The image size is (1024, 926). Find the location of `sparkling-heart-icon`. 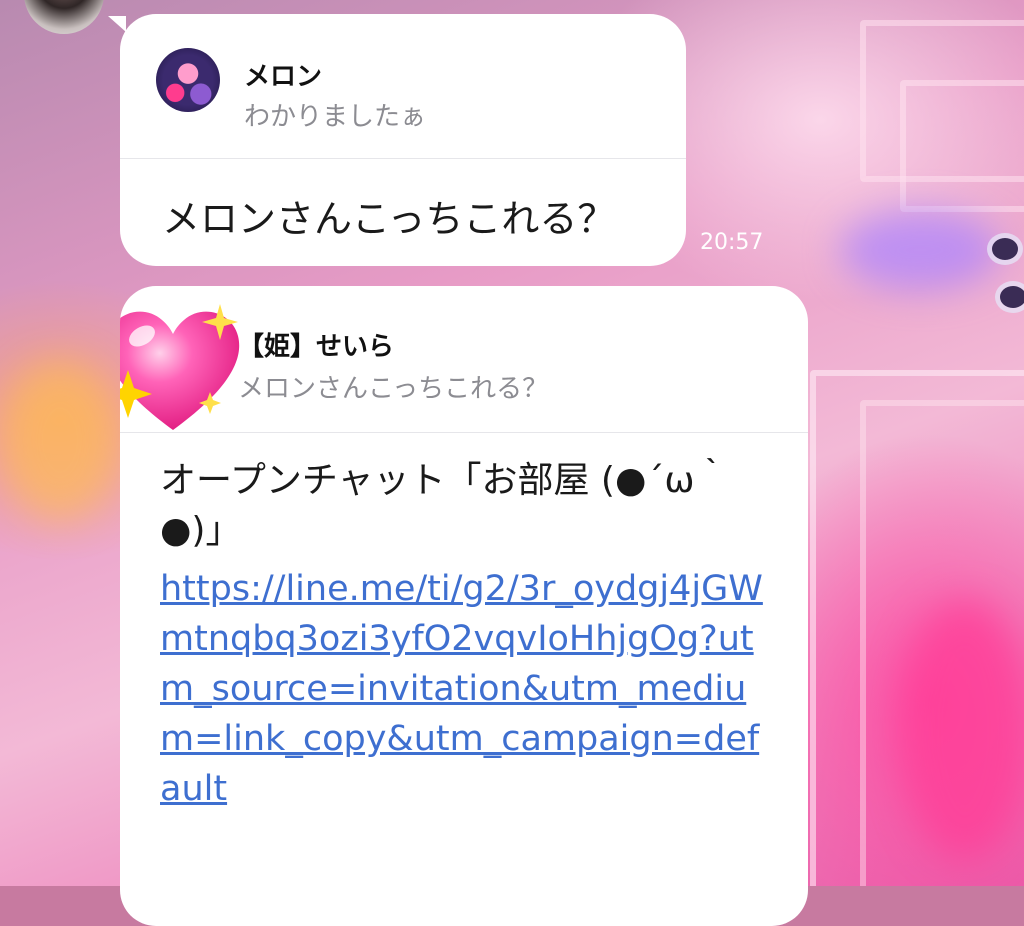

sparkling-heart-icon is located at coordinates (180, 367).